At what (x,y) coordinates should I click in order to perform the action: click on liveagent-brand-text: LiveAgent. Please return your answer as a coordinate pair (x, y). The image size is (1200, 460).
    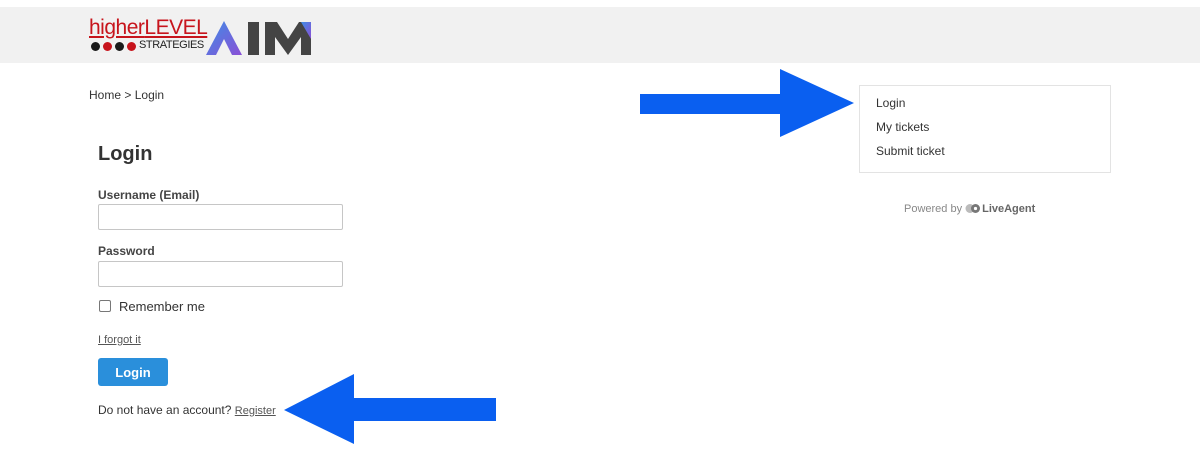
    Looking at the image, I should click on (1009, 209).